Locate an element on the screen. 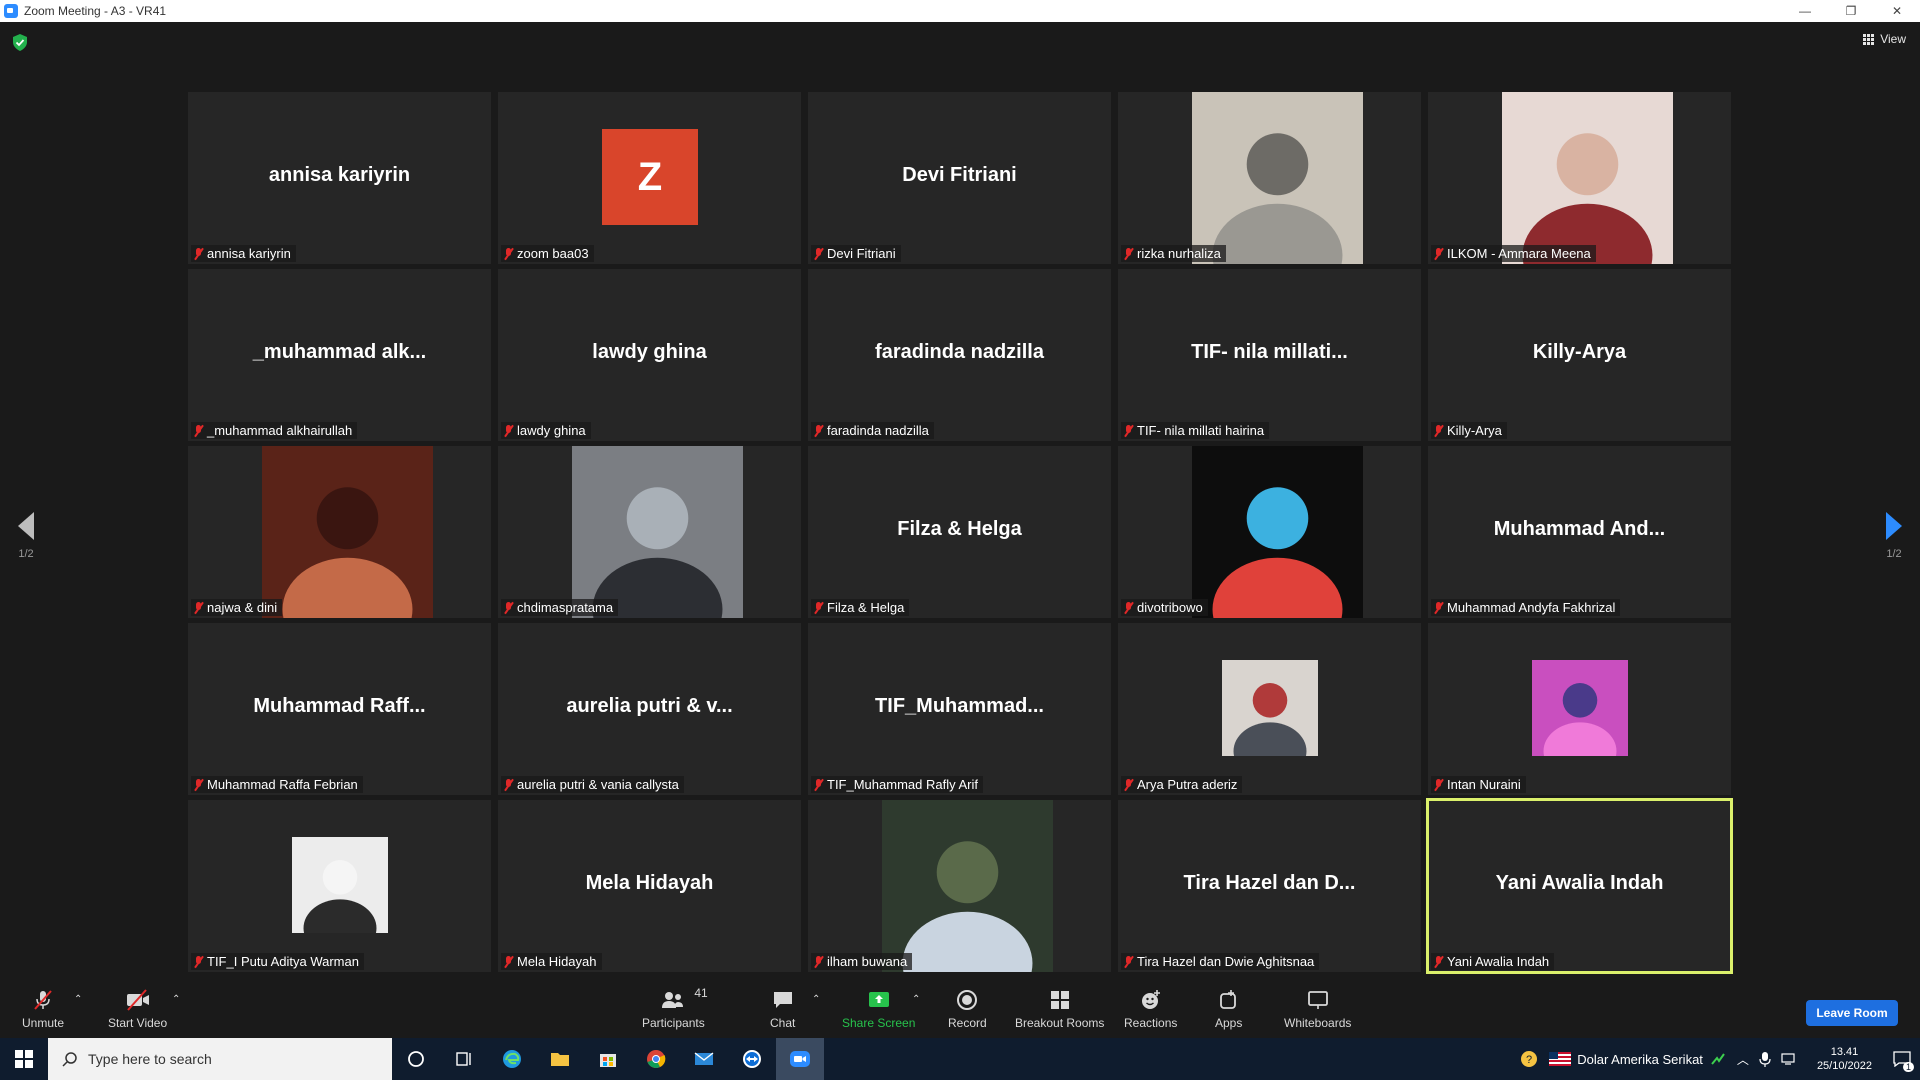 This screenshot has width=1920, height=1080. cortana-circle-icon is located at coordinates (416, 1059).